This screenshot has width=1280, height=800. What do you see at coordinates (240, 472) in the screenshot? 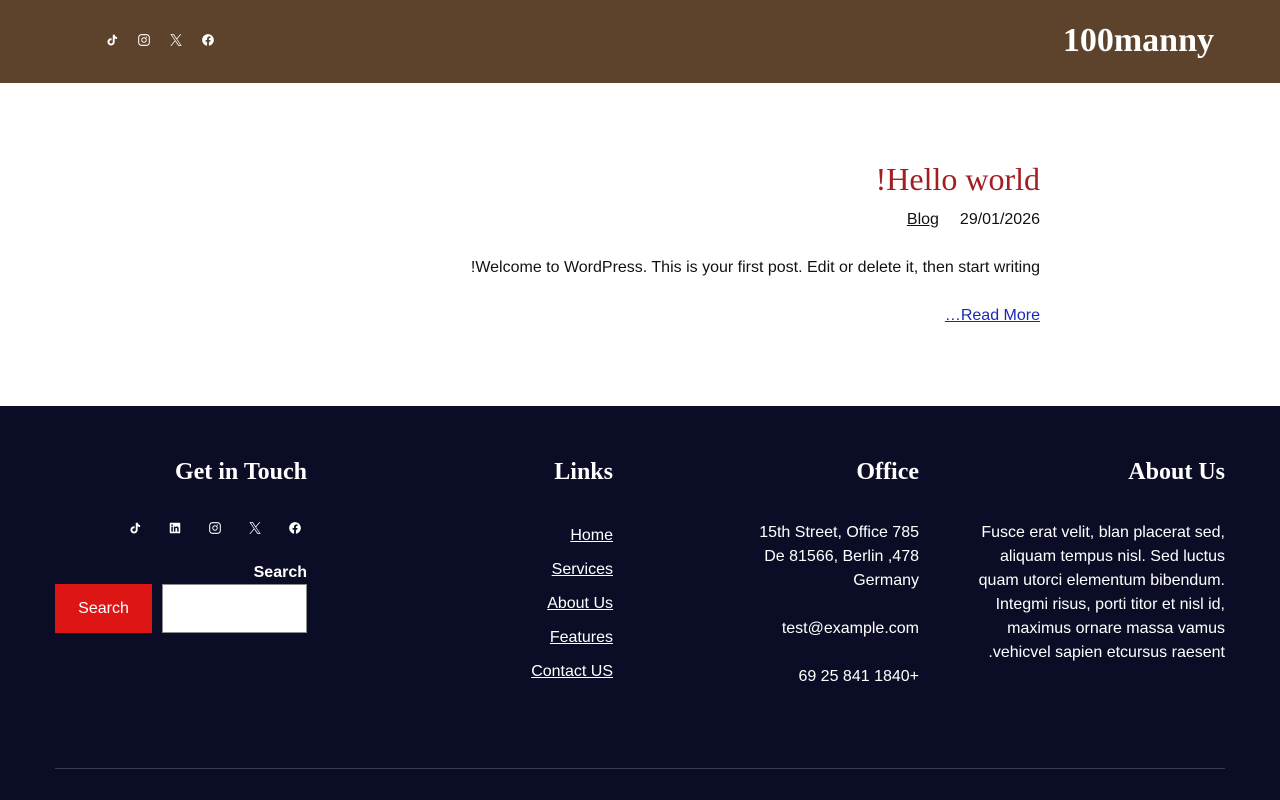
I see `footer-contact-heading: Get in Touch` at bounding box center [240, 472].